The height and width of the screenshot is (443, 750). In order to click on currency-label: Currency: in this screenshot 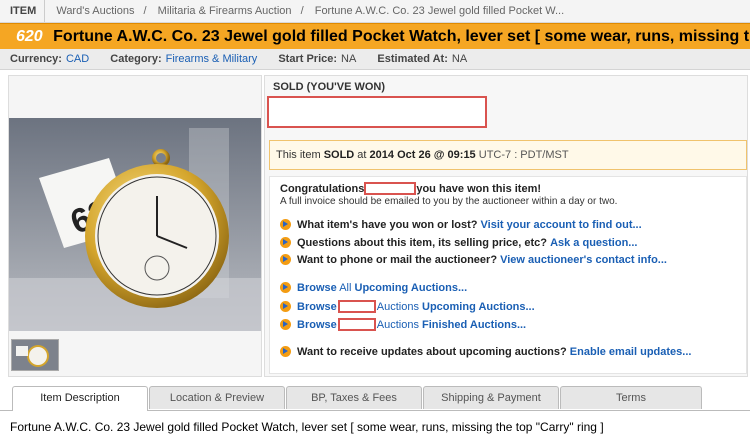, I will do `click(36, 59)`.